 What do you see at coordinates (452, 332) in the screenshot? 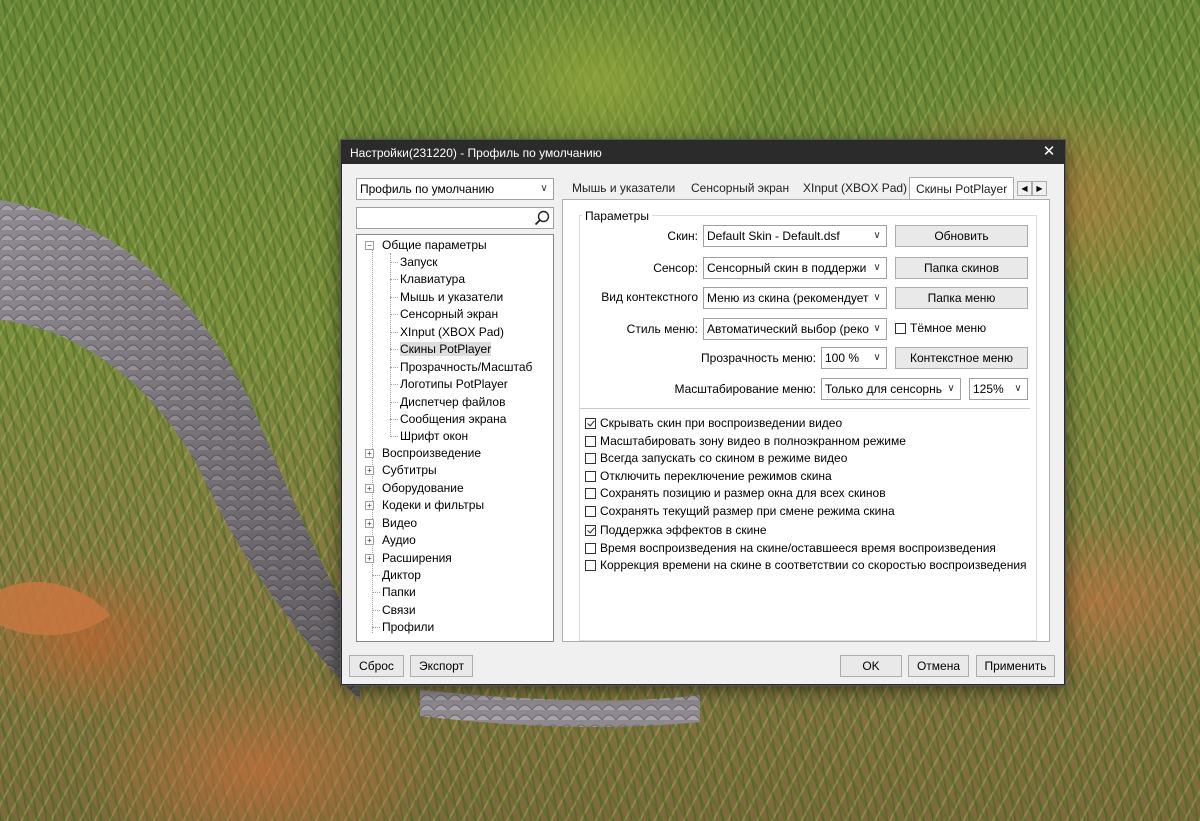
I see `tree-item-xinput: XInput (XBOX Pad)` at bounding box center [452, 332].